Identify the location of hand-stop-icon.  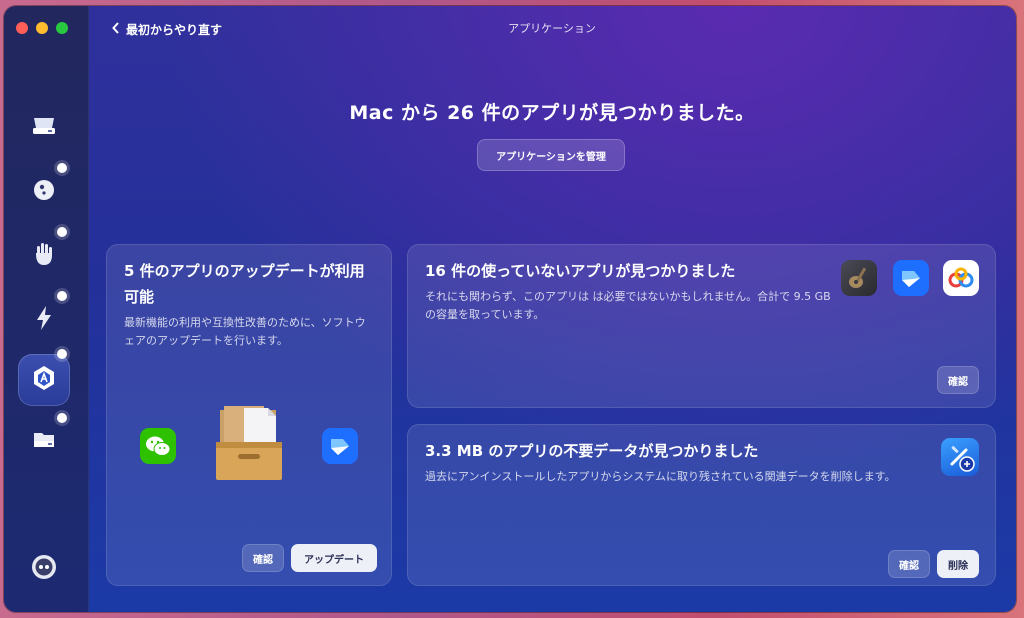
(44, 256).